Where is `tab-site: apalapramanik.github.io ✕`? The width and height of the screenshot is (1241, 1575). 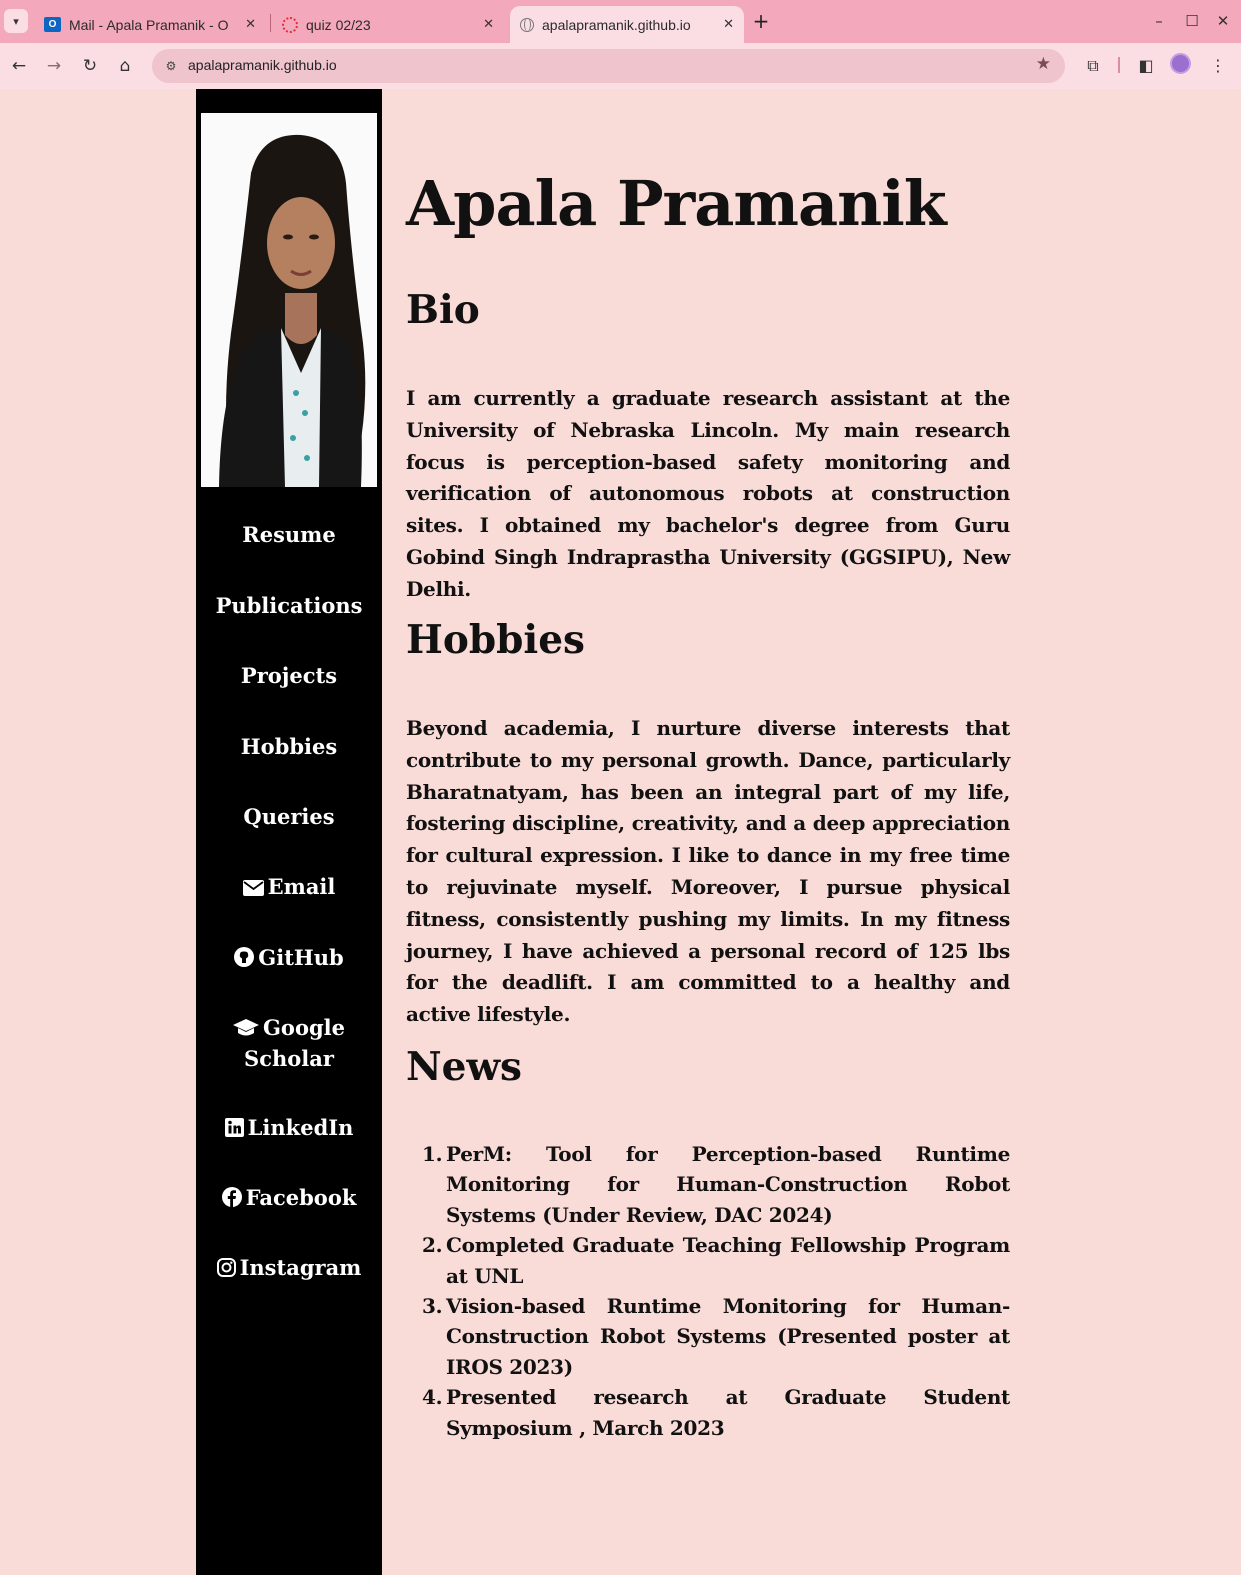 tab-site: apalapramanik.github.io ✕ is located at coordinates (627, 24).